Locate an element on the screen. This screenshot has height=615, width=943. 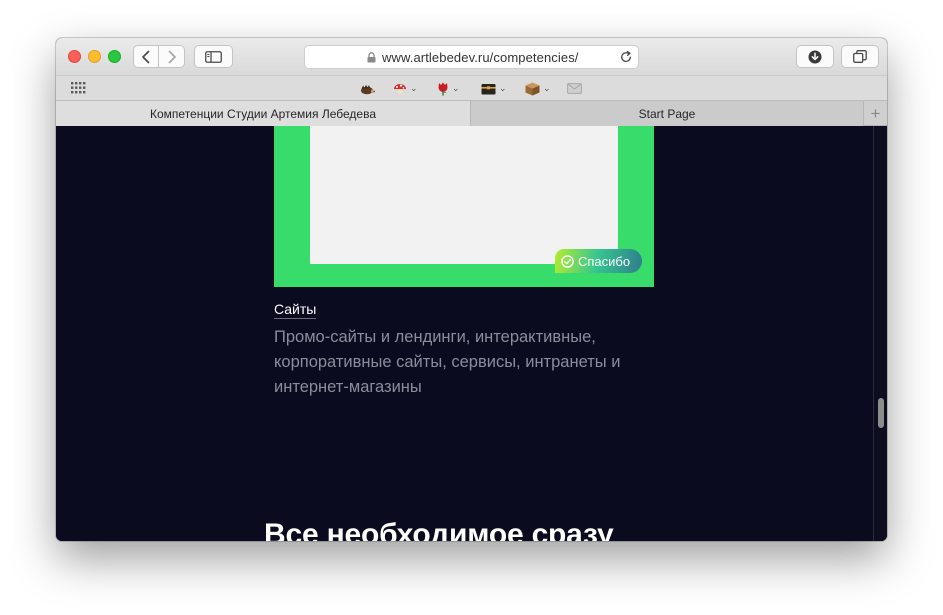
favorite-hedgehog is located at coordinates (367, 88).